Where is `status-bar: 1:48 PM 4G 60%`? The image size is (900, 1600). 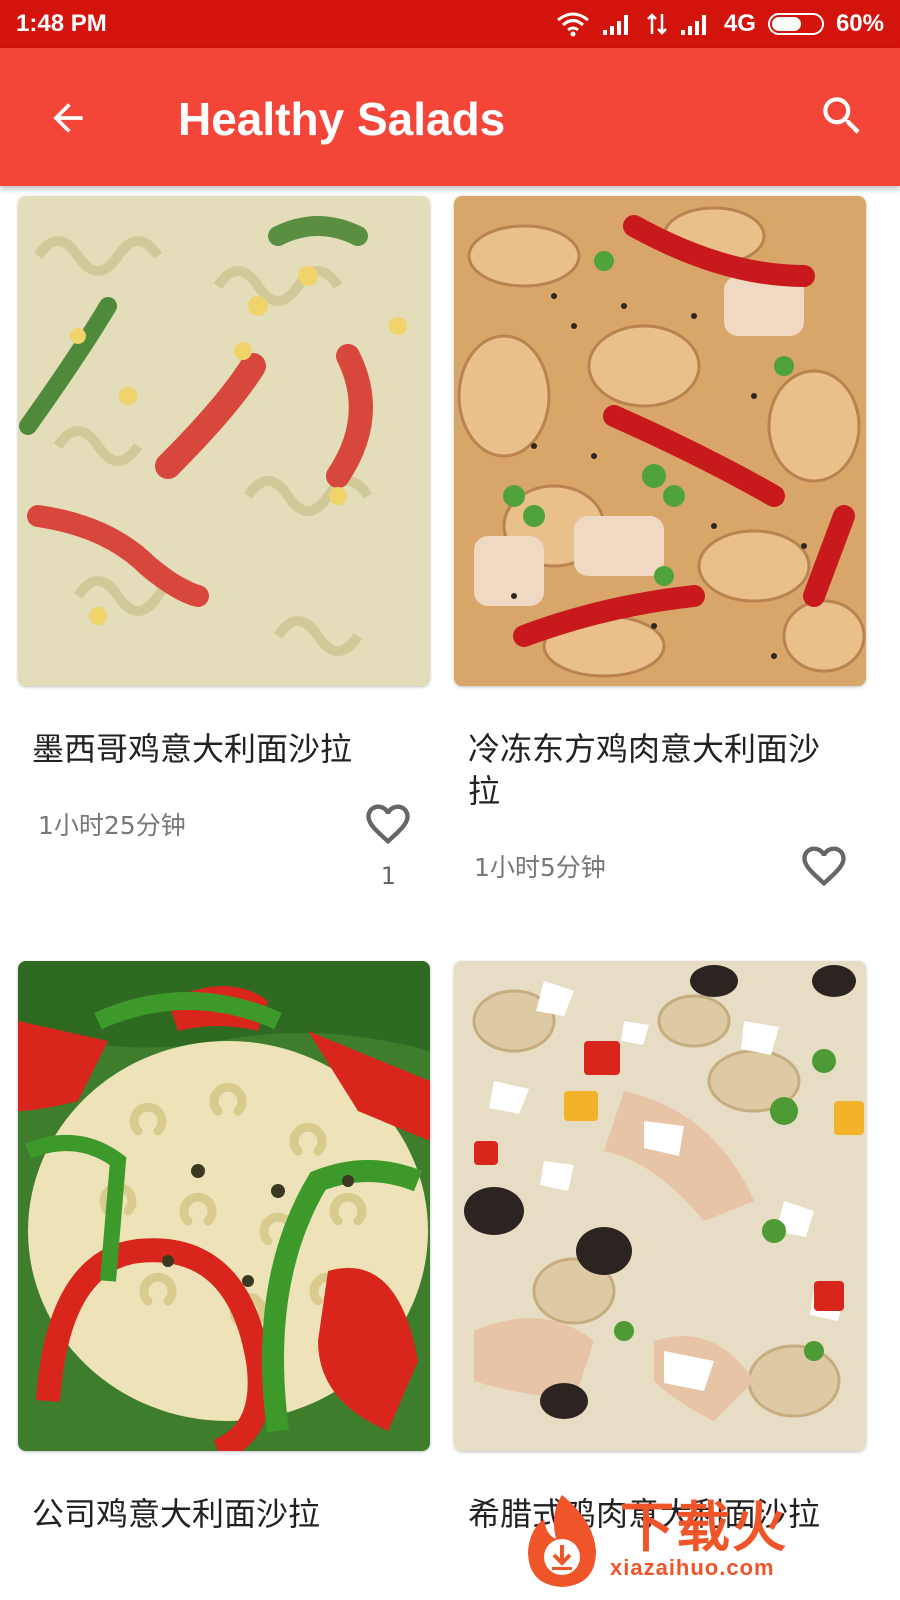 status-bar: 1:48 PM 4G 60% is located at coordinates (450, 24).